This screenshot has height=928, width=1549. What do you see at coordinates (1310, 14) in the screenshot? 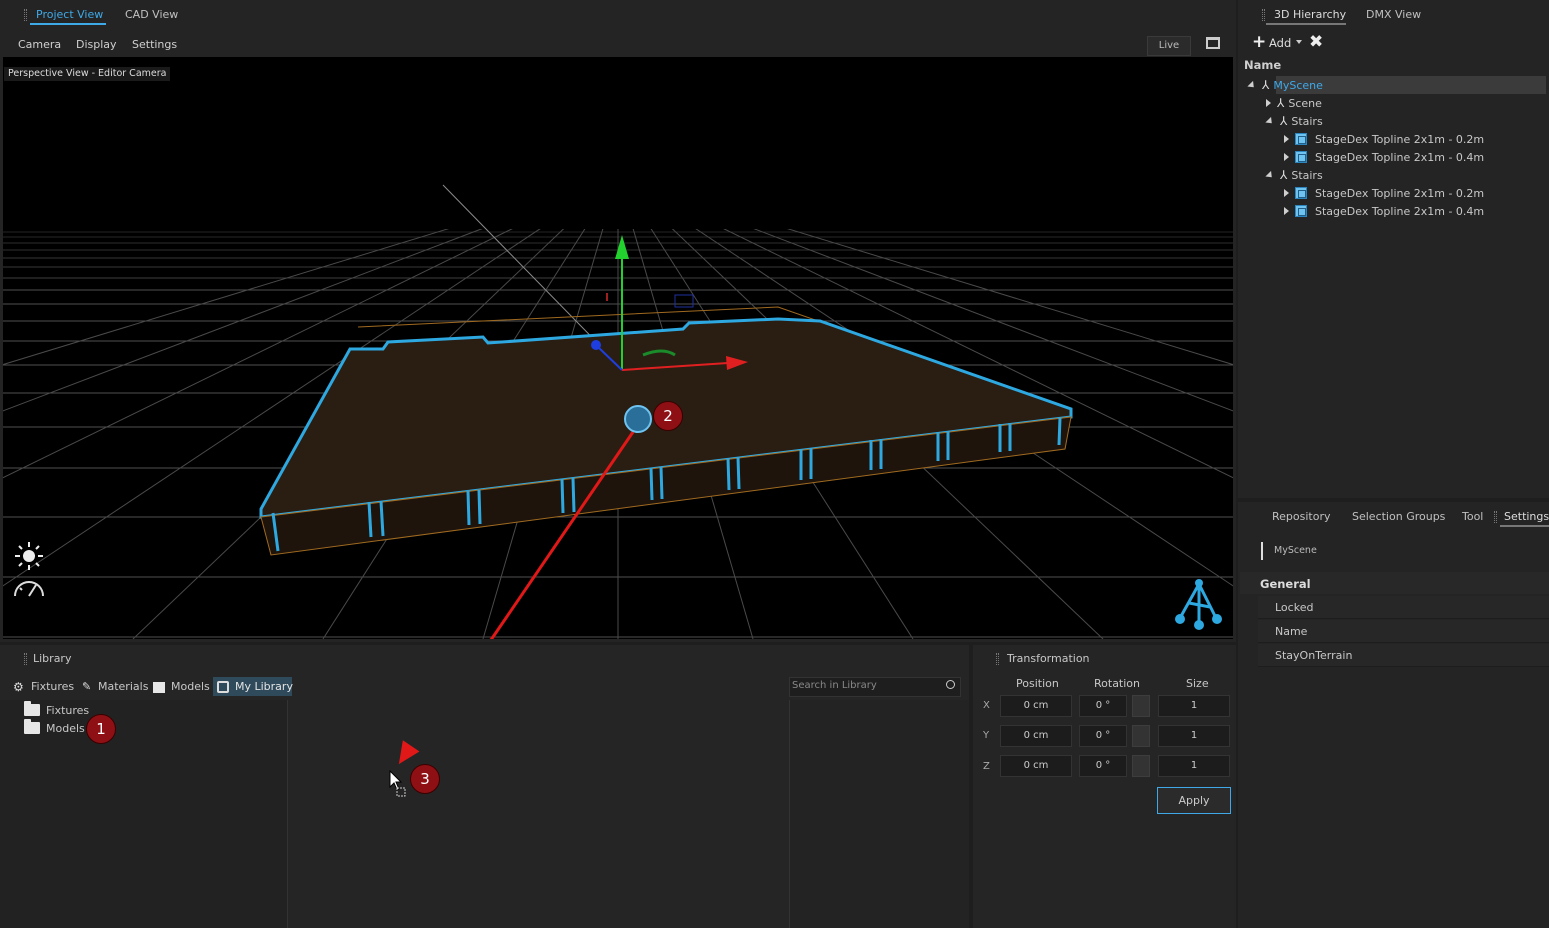
I see `tab-3d-hierarchy: 3D Hierarchy` at bounding box center [1310, 14].